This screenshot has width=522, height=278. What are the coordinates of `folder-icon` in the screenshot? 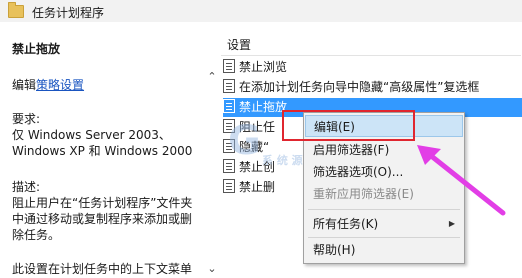 It's located at (16, 10).